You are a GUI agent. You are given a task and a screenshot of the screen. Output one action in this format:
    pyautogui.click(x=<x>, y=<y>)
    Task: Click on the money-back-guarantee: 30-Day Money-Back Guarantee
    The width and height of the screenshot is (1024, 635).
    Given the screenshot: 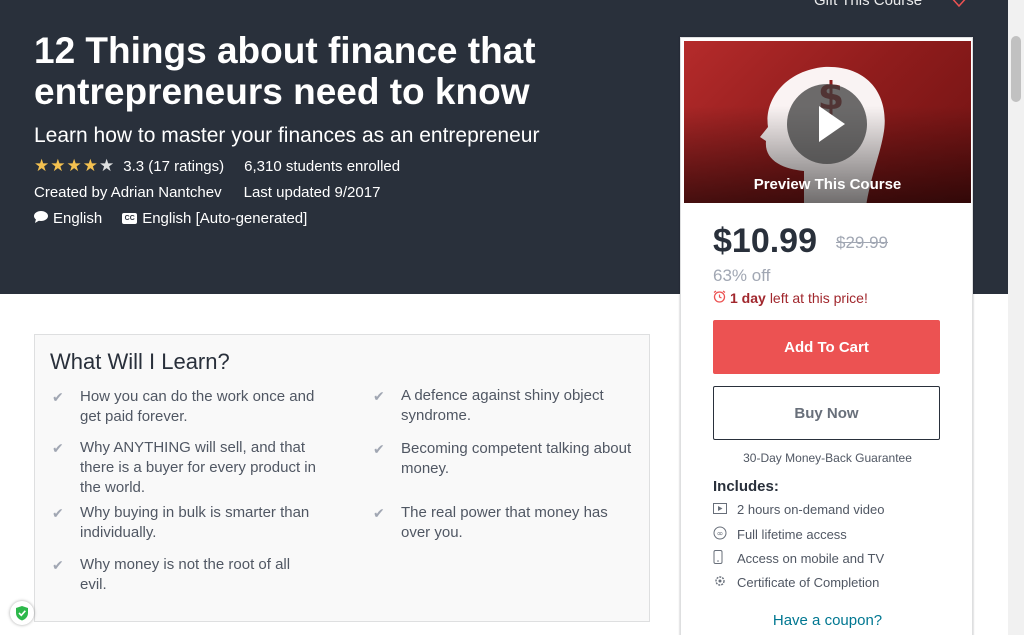 What is the action you would take?
    pyautogui.click(x=827, y=458)
    